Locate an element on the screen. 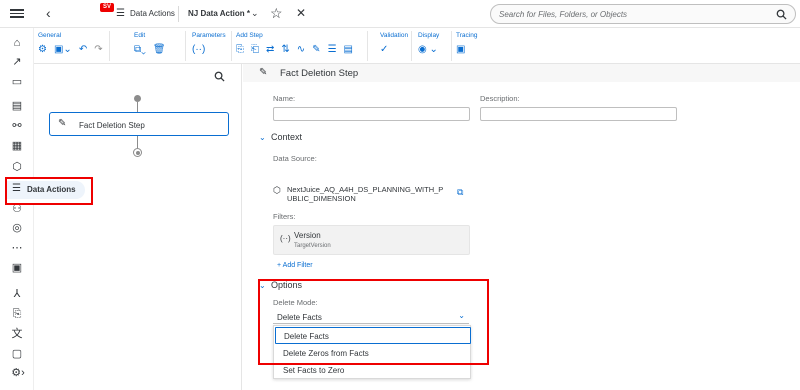  favorite-star-icon: ☆ is located at coordinates (276, 13).